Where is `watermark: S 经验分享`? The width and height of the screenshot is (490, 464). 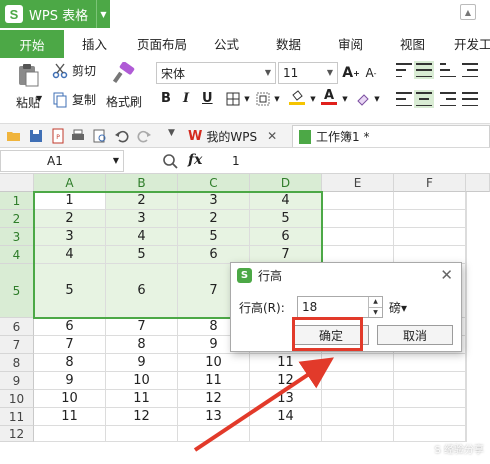 watermark: S 经验分享 is located at coordinates (459, 450).